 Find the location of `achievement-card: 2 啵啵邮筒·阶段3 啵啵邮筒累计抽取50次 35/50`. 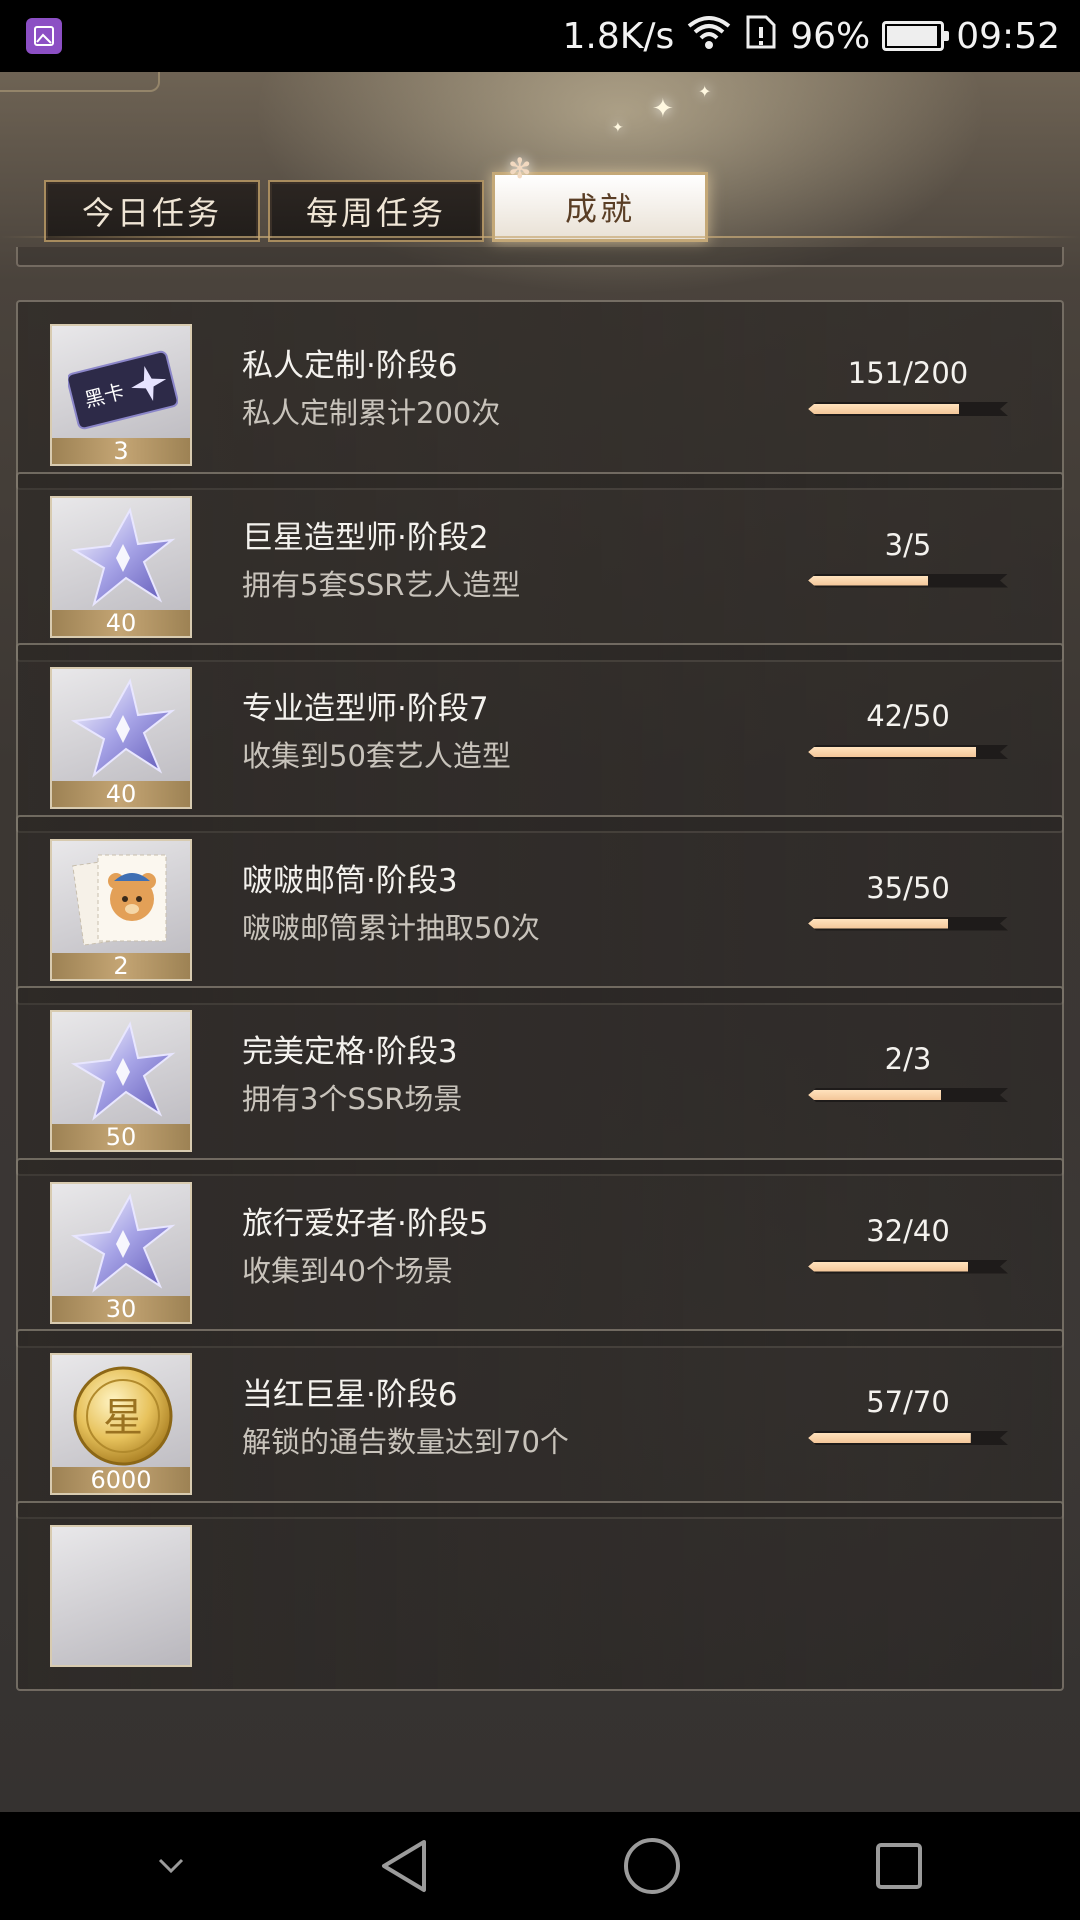

achievement-card: 2 啵啵邮筒·阶段3 啵啵邮筒累计抽取50次 35/50 is located at coordinates (540, 909).